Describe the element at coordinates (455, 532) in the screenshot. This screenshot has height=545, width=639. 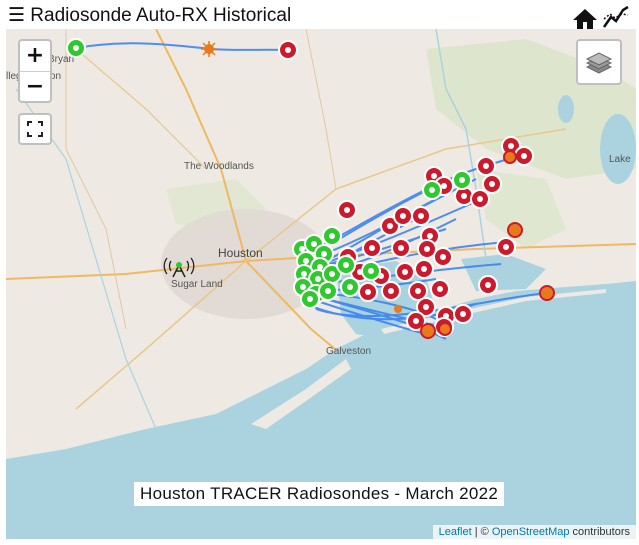
I see `leaflet-link: Leaflet` at that location.